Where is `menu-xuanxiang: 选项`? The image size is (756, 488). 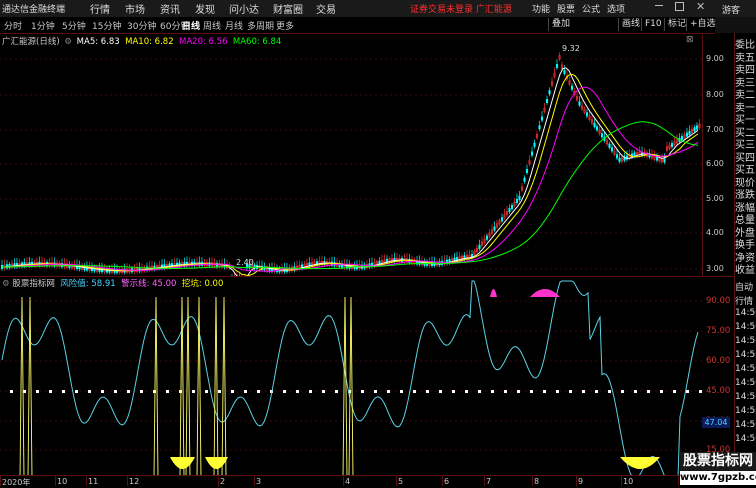
menu-xuanxiang: 选项 is located at coordinates (616, 8).